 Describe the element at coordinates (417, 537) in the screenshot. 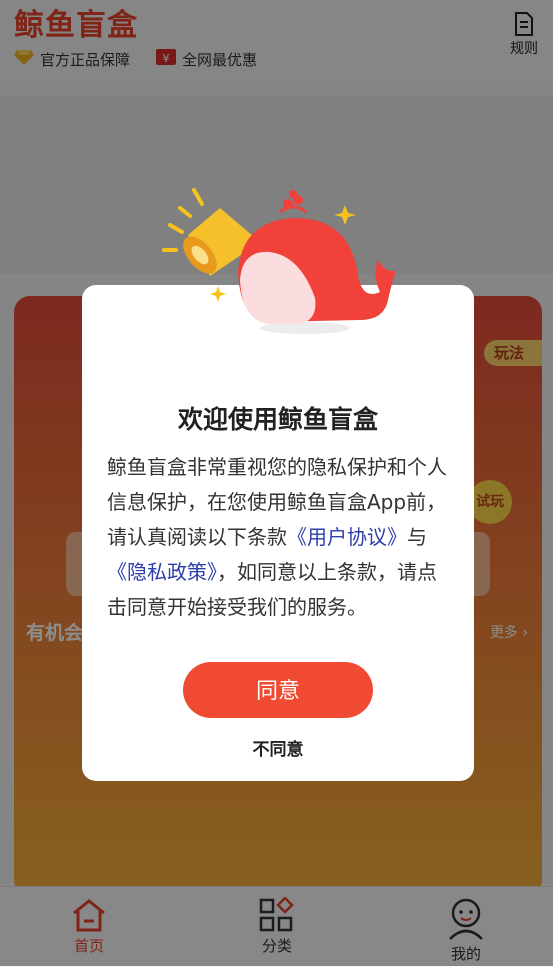

I see `body-text-and: 与` at that location.